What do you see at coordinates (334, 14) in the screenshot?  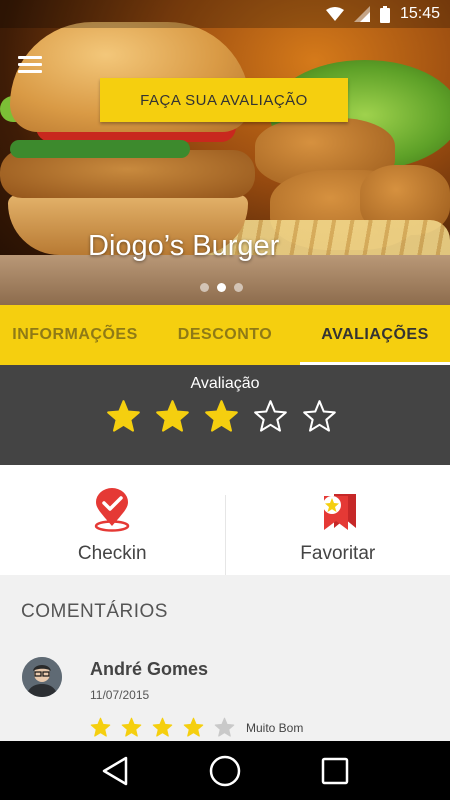 I see `wifi-icon` at bounding box center [334, 14].